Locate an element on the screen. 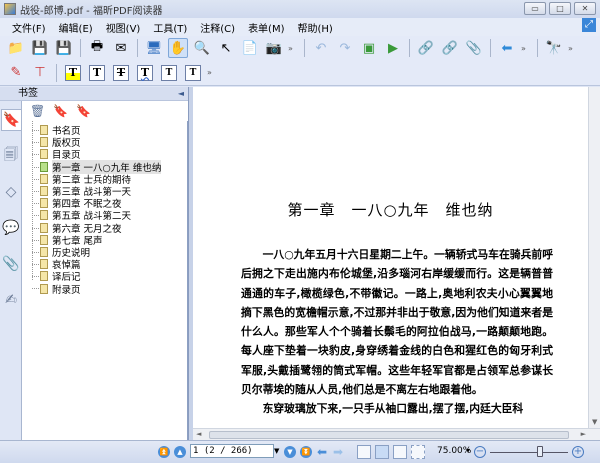  bookmark-item: 第七章 尾声 is located at coordinates (104, 240).